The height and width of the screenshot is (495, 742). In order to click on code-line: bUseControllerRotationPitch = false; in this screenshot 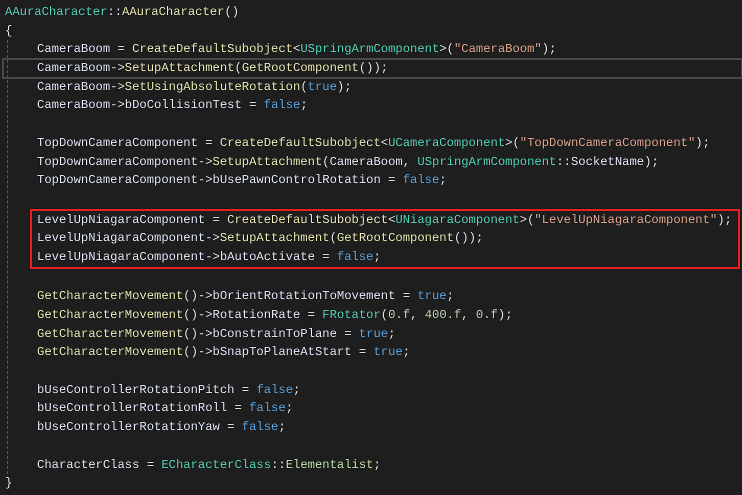, I will do `click(168, 390)`.